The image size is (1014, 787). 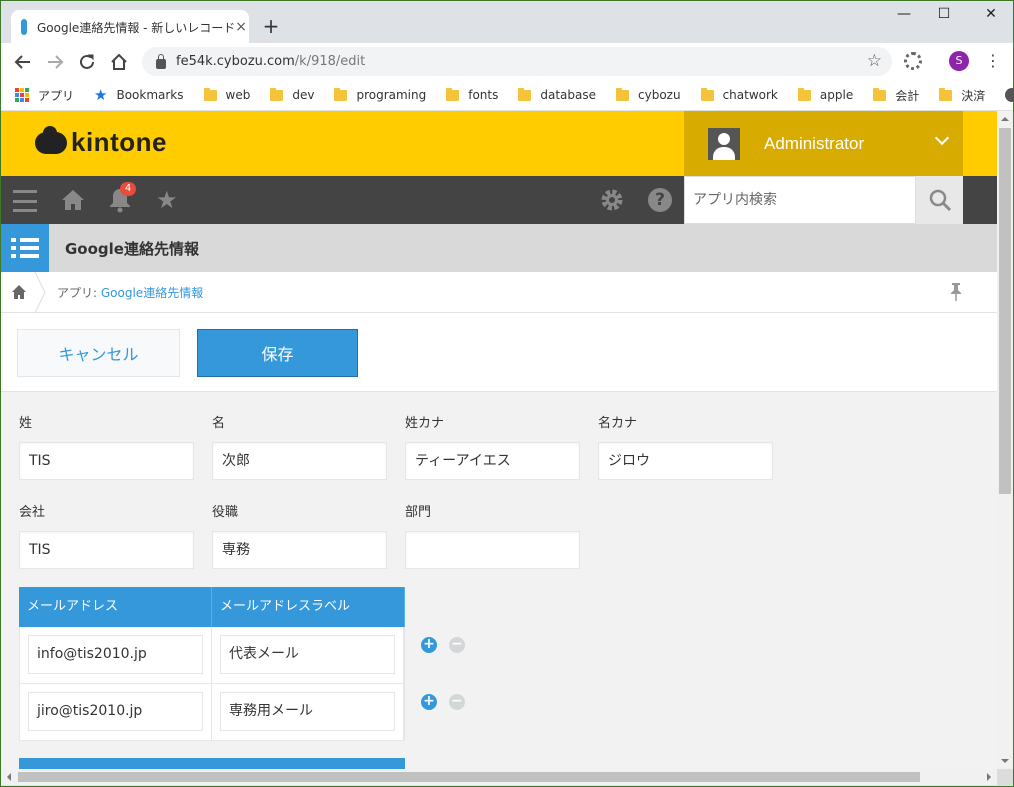 I want to click on bookmark-folder-programing: programing, so click(x=380, y=94).